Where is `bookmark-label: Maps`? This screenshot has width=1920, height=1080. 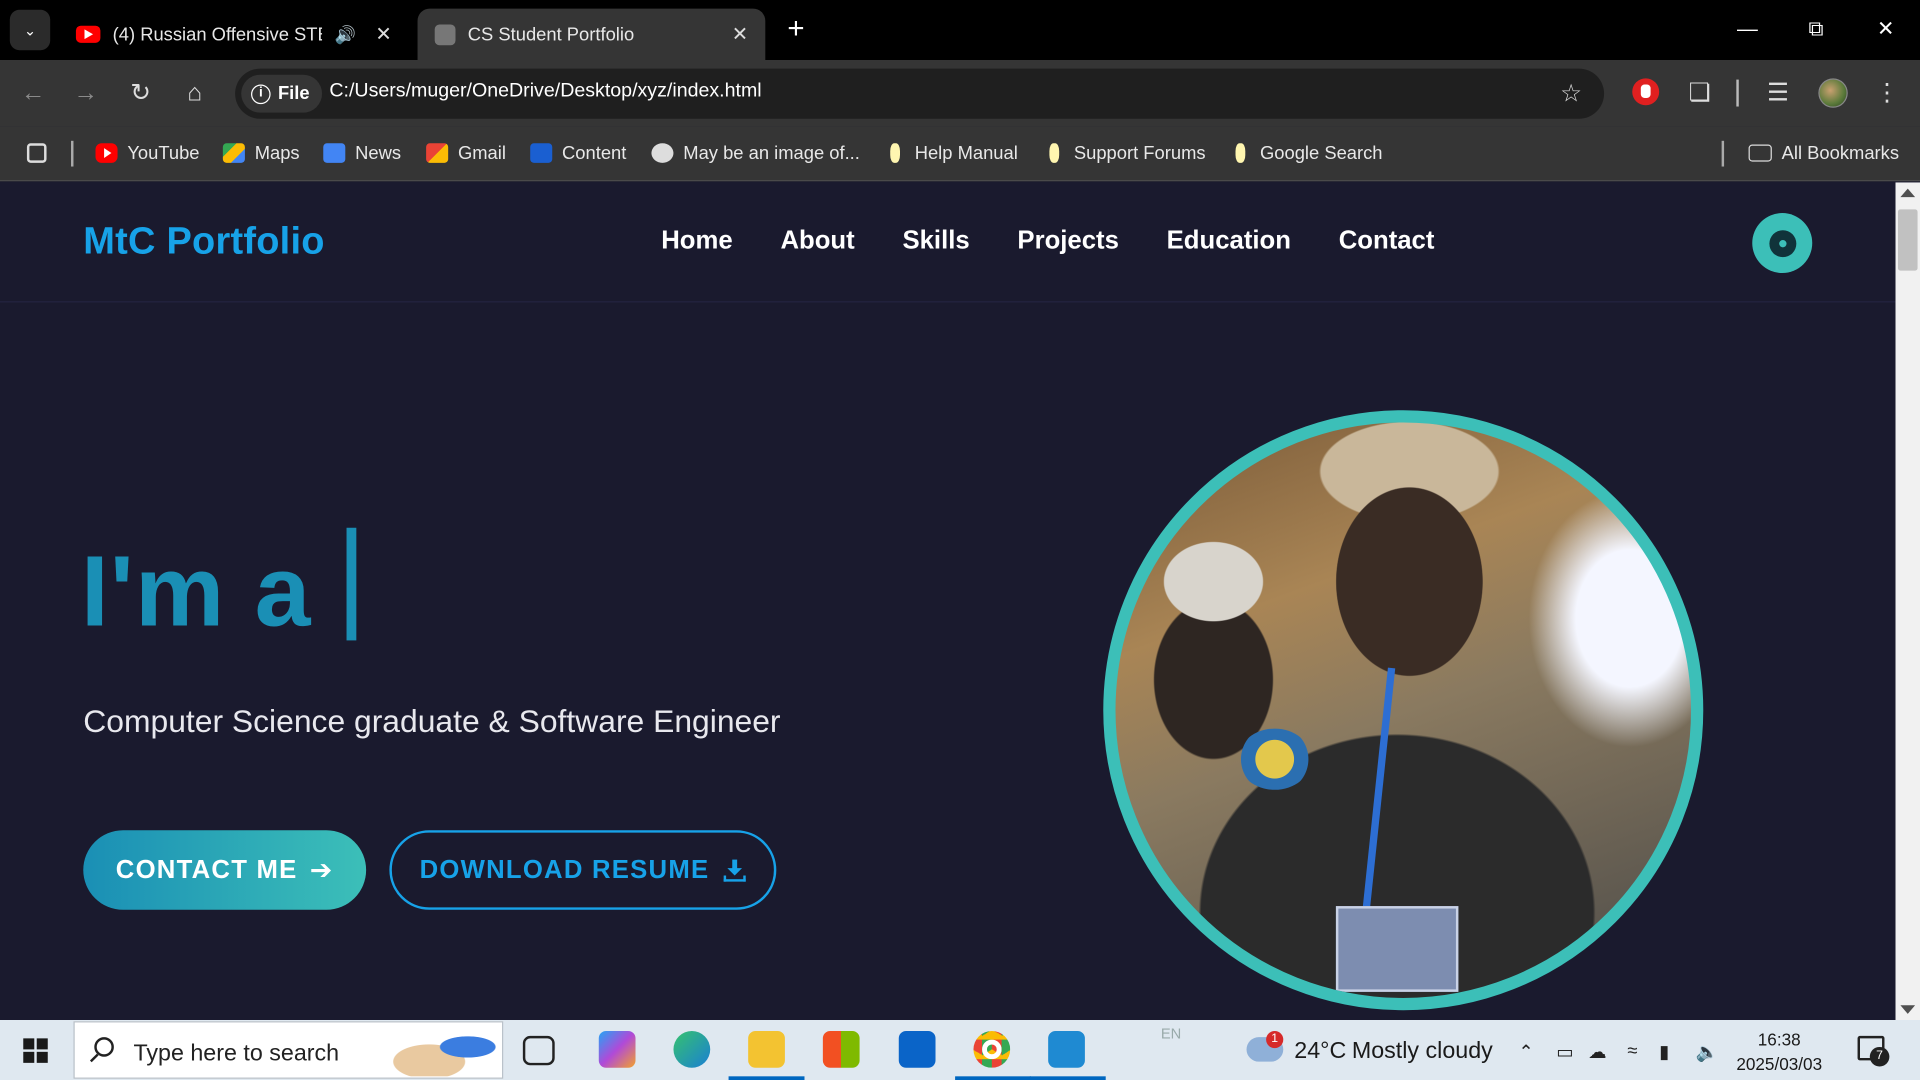
bookmark-label: Maps is located at coordinates (277, 153).